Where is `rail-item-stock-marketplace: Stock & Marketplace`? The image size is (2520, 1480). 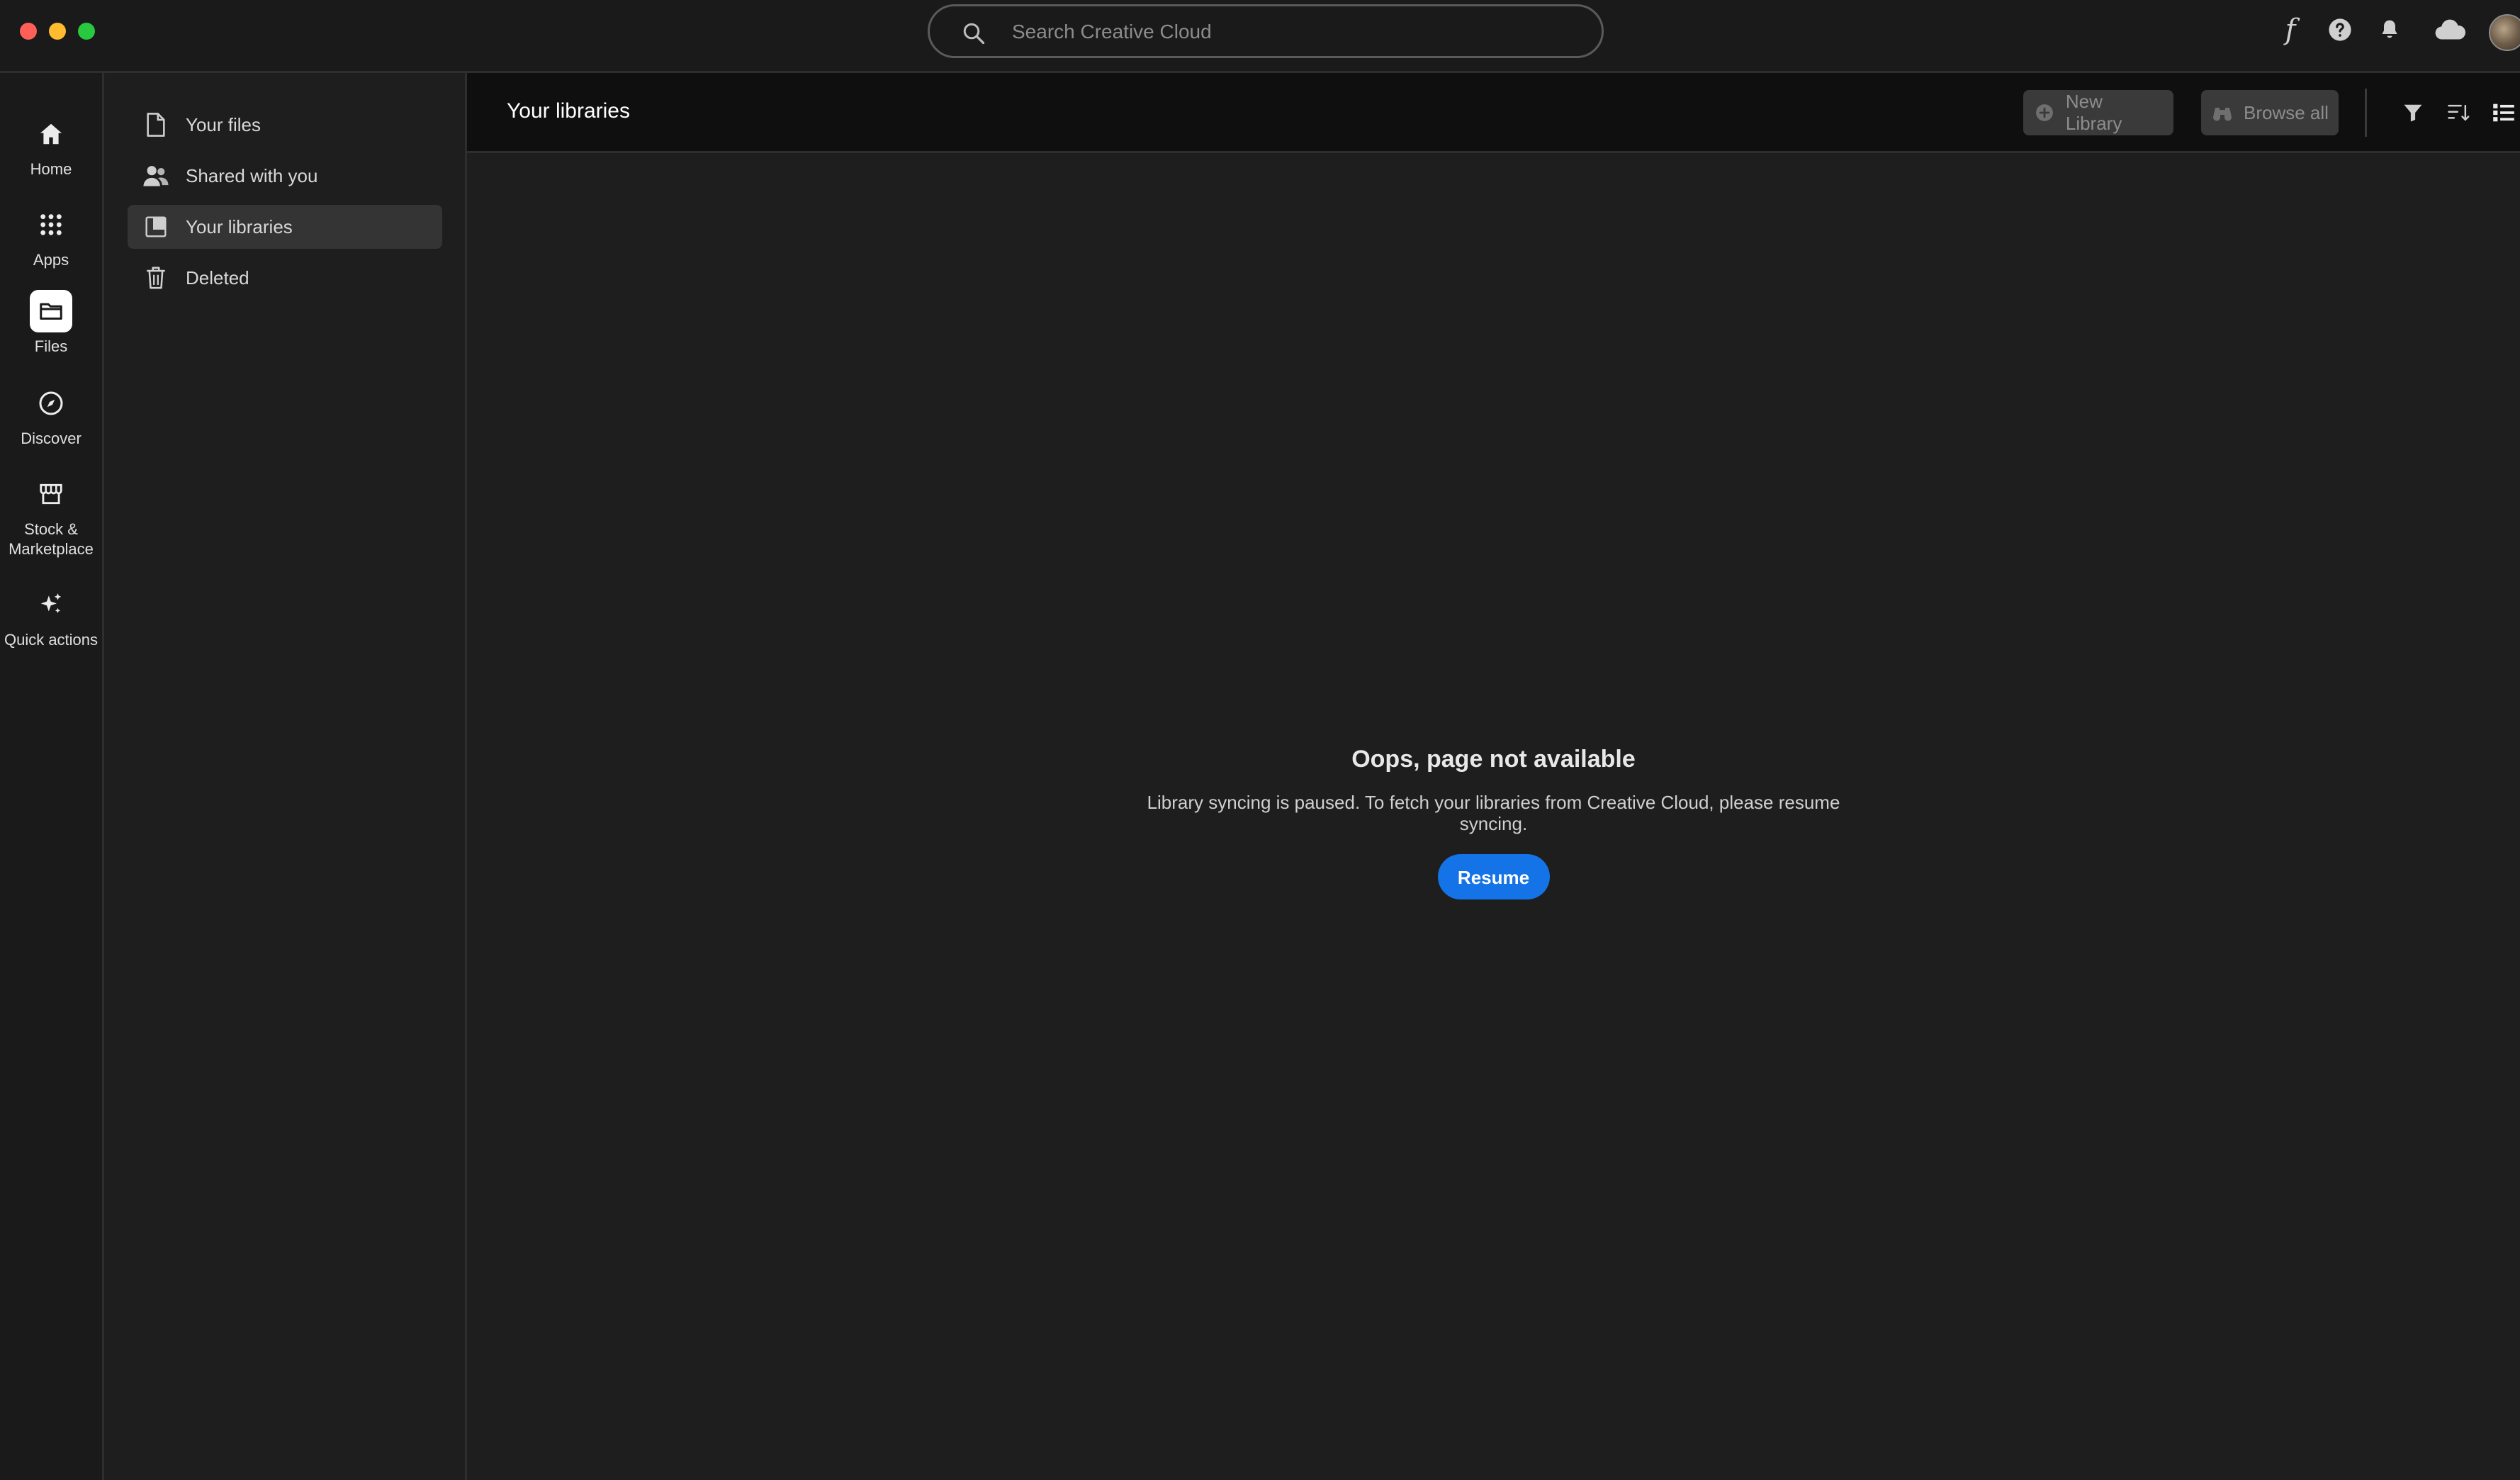
rail-item-stock-marketplace: Stock & Marketplace is located at coordinates (51, 516).